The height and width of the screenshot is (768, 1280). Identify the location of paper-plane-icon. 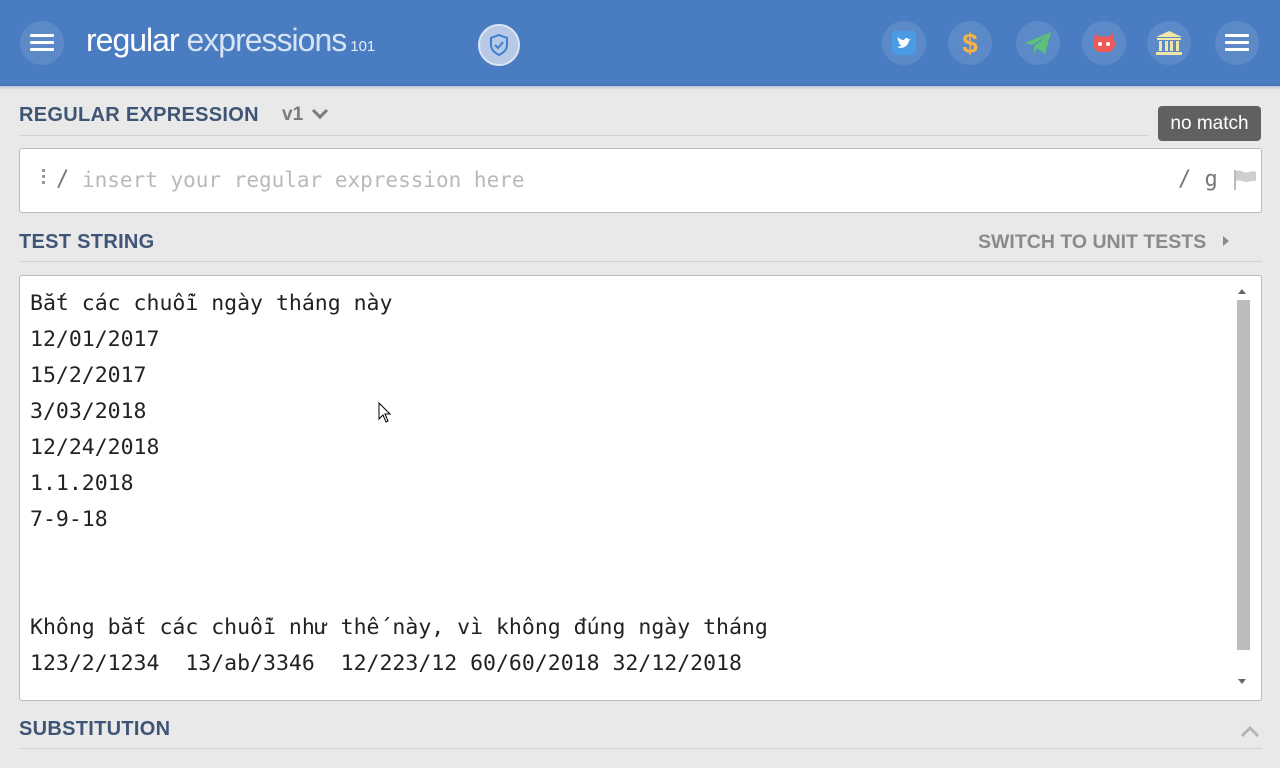
(1038, 43).